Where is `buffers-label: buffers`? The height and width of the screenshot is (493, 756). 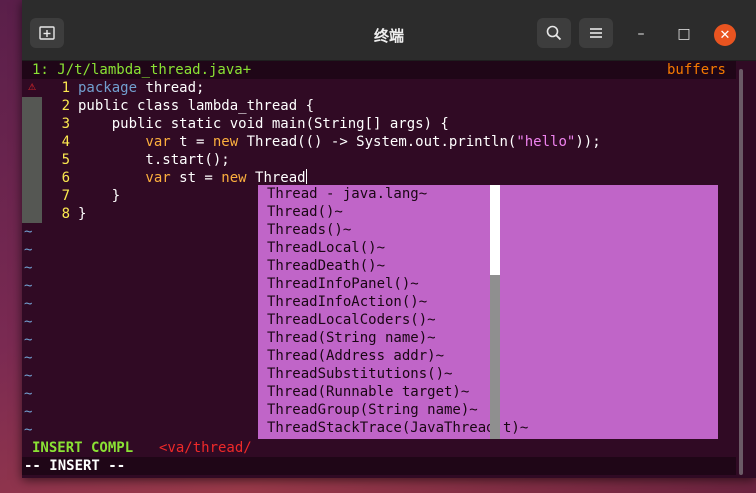 buffers-label: buffers is located at coordinates (696, 70).